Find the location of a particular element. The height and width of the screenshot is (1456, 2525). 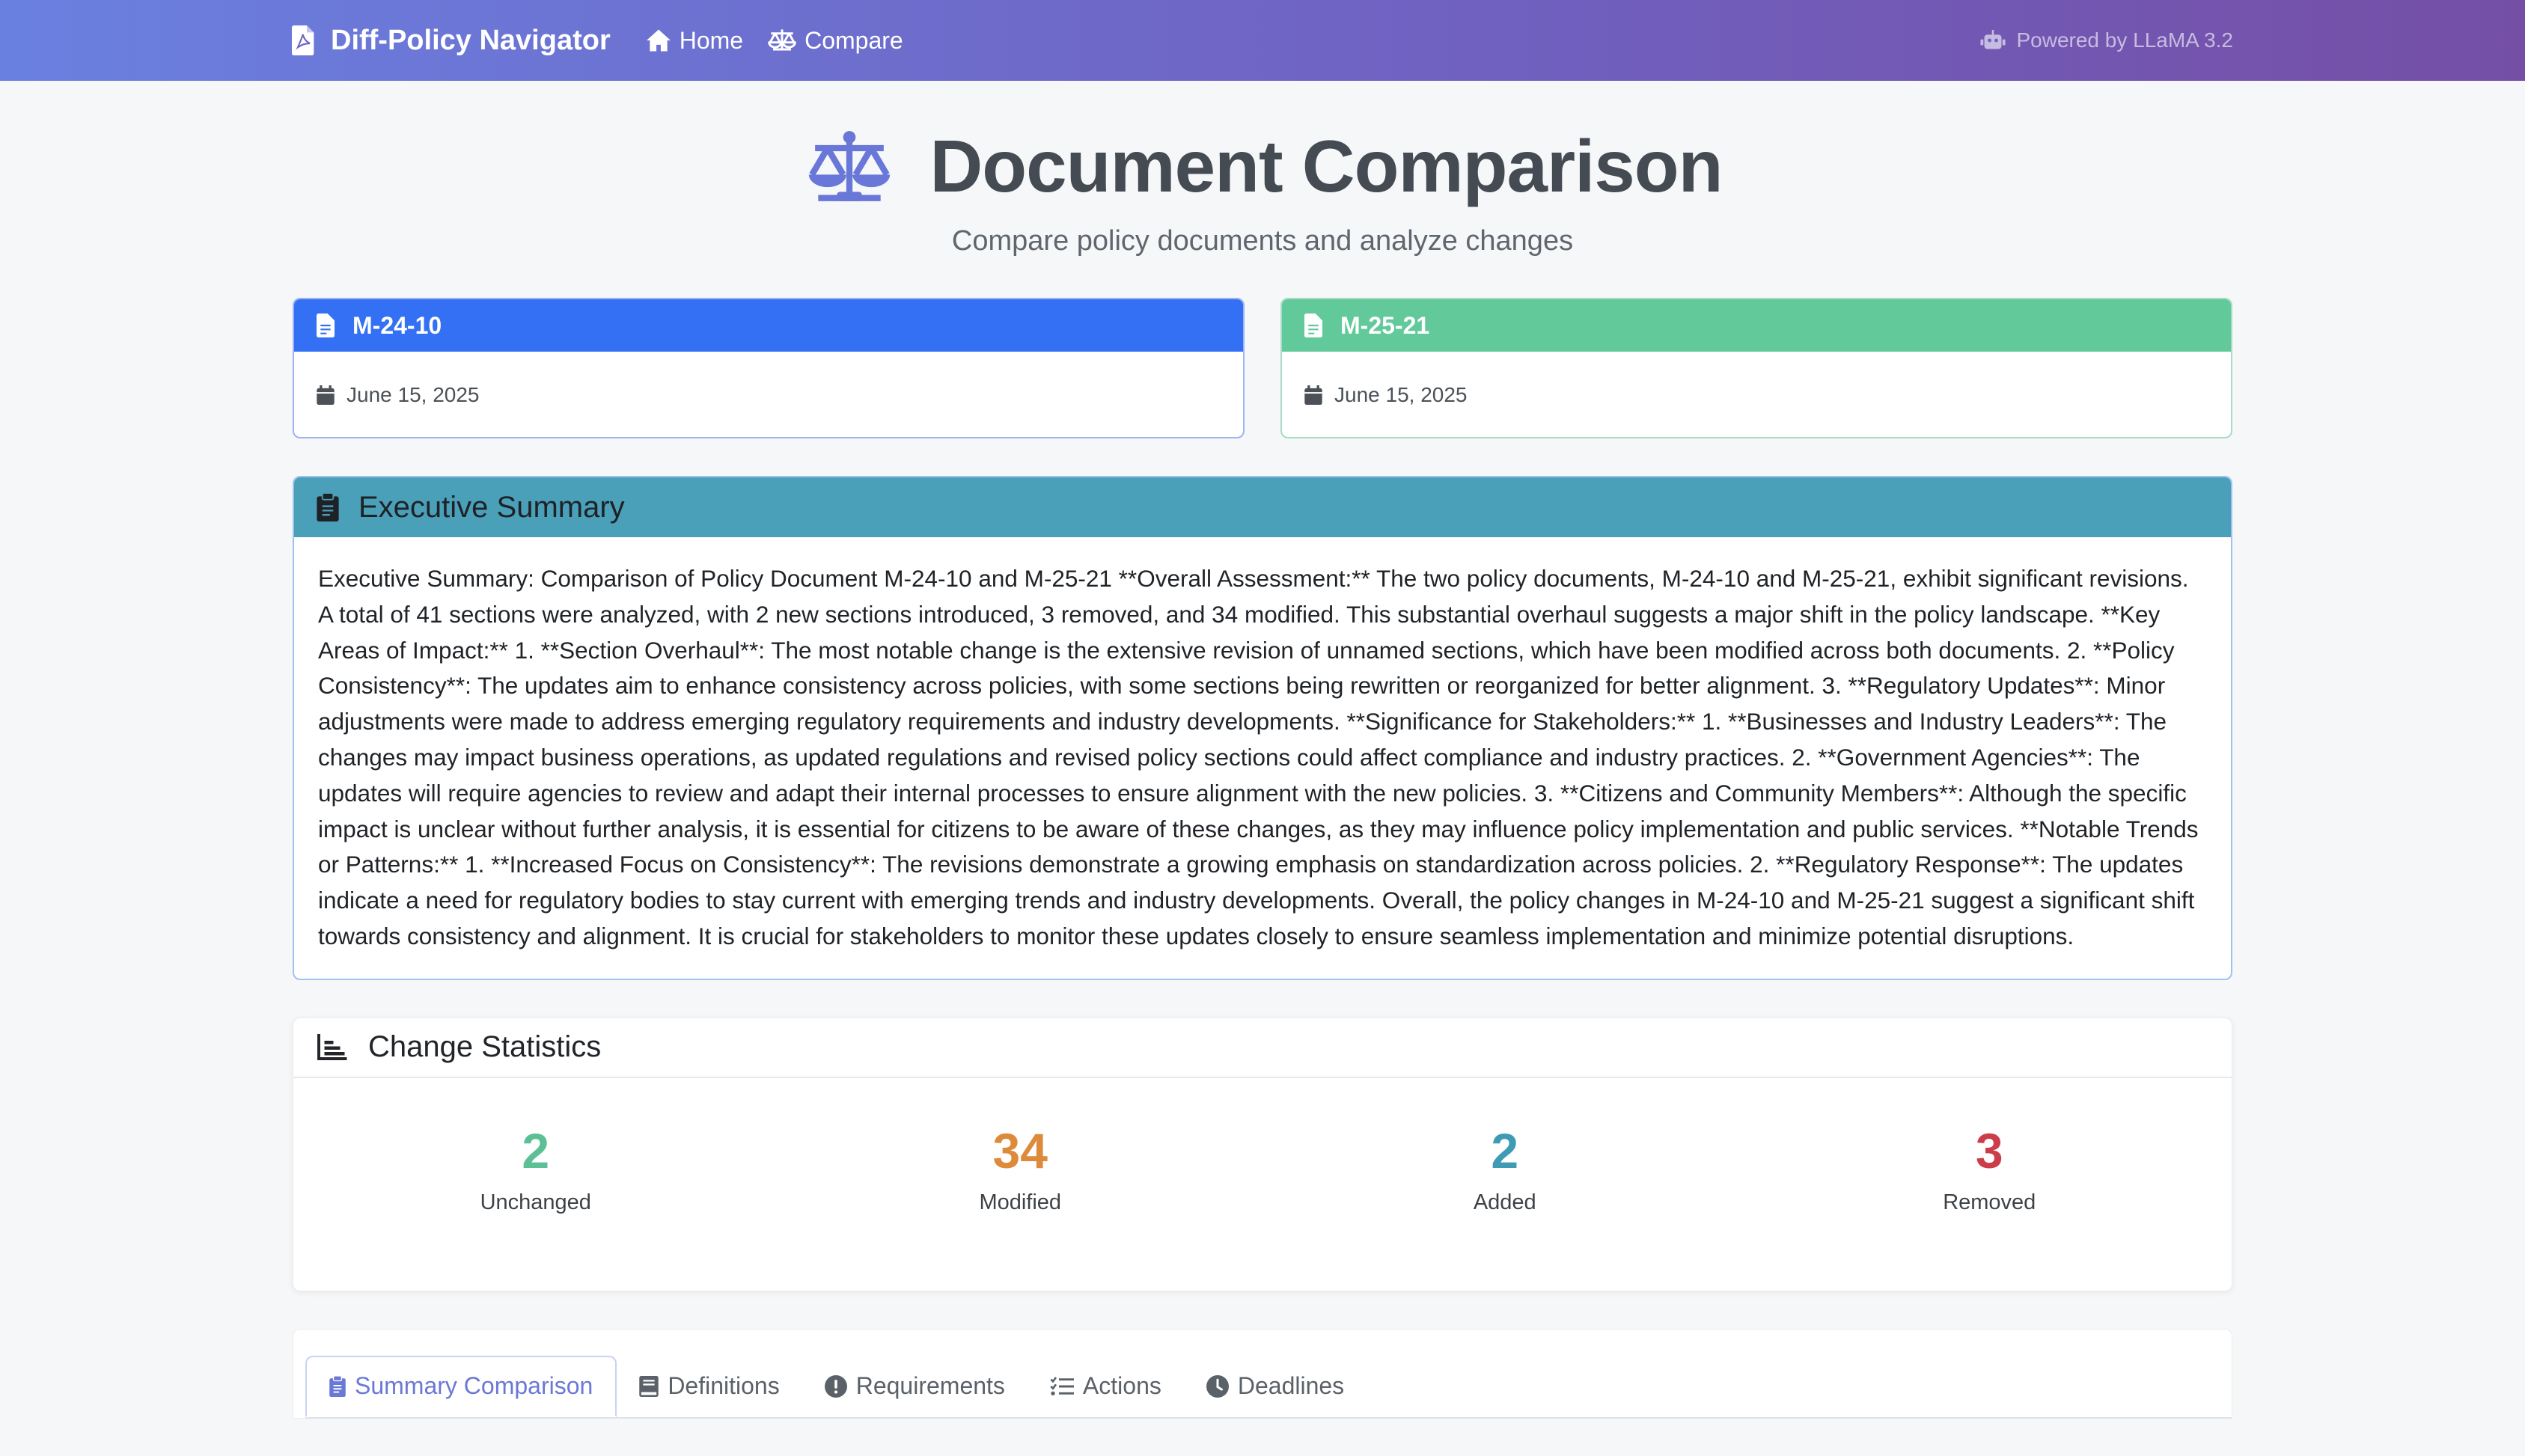

tab-label: Deadlines is located at coordinates (1291, 1386).